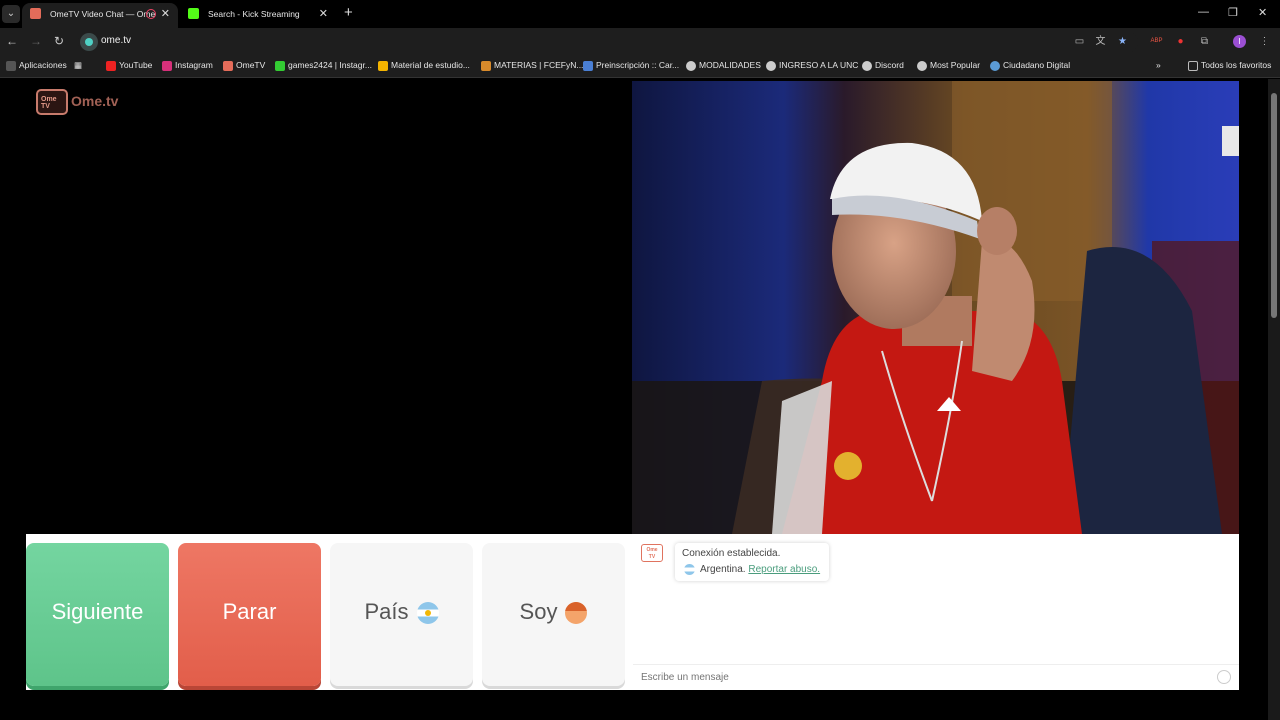 This screenshot has height=720, width=1280. What do you see at coordinates (386, 611) in the screenshot?
I see `country-button-label: País` at bounding box center [386, 611].